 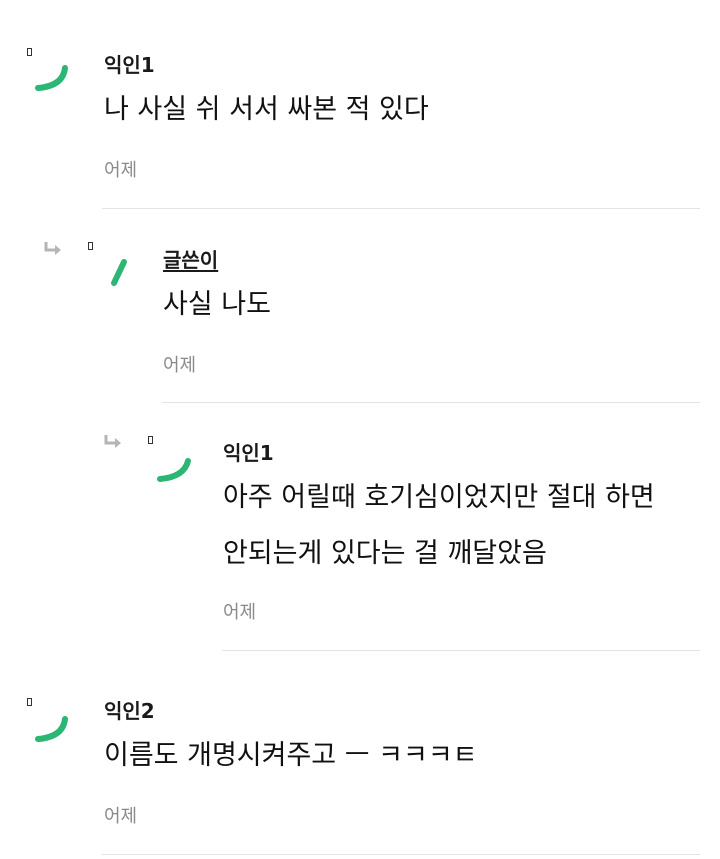 What do you see at coordinates (439, 497) in the screenshot?
I see `comment-text-line: 아주 어릴때 호기심이었지만 절대 하면` at bounding box center [439, 497].